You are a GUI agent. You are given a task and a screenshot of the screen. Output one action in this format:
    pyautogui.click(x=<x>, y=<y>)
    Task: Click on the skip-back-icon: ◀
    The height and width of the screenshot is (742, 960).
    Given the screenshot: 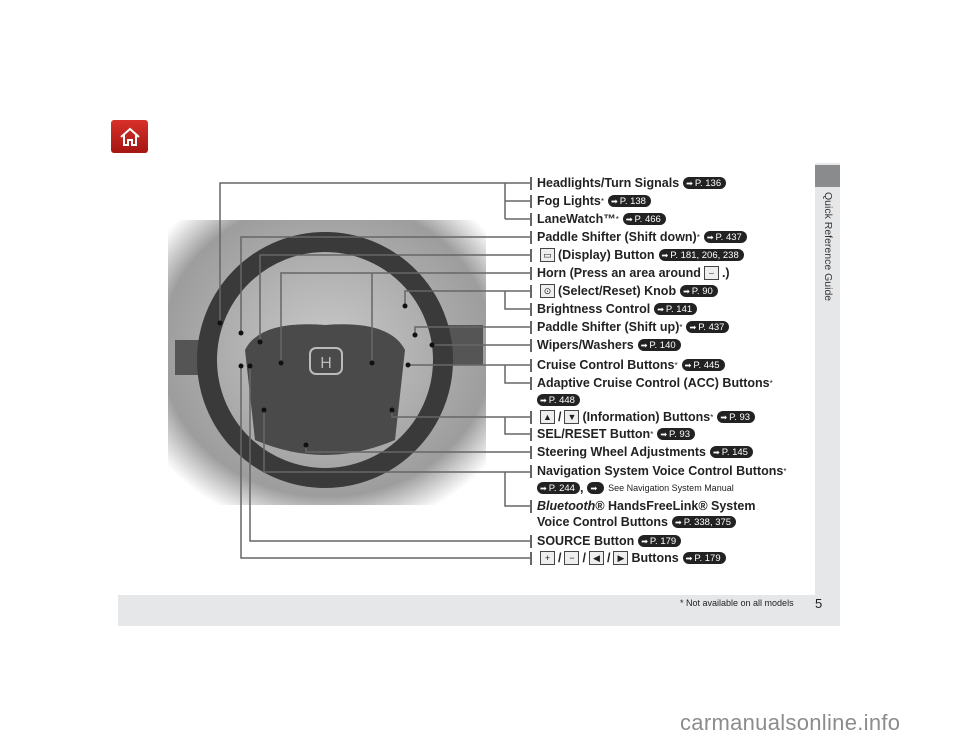 What is the action you would take?
    pyautogui.click(x=596, y=558)
    